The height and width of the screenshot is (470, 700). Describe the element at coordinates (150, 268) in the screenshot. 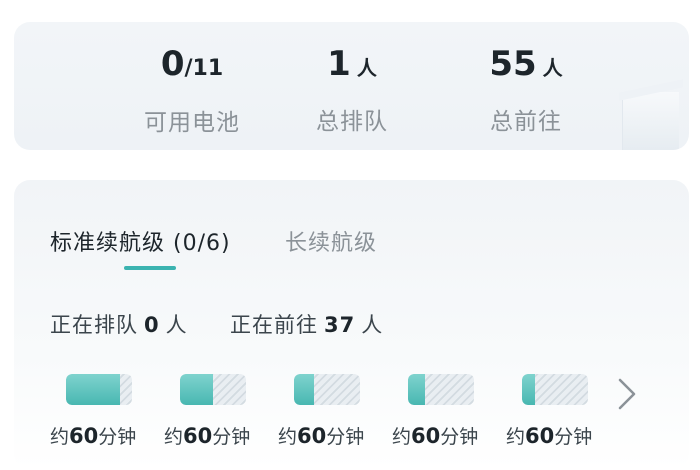

I see `active-tab-indicator` at that location.